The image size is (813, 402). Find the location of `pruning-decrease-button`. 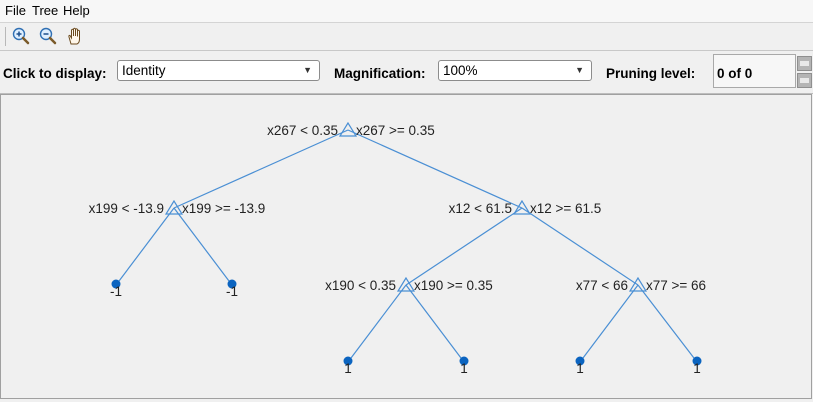

pruning-decrease-button is located at coordinates (804, 80).